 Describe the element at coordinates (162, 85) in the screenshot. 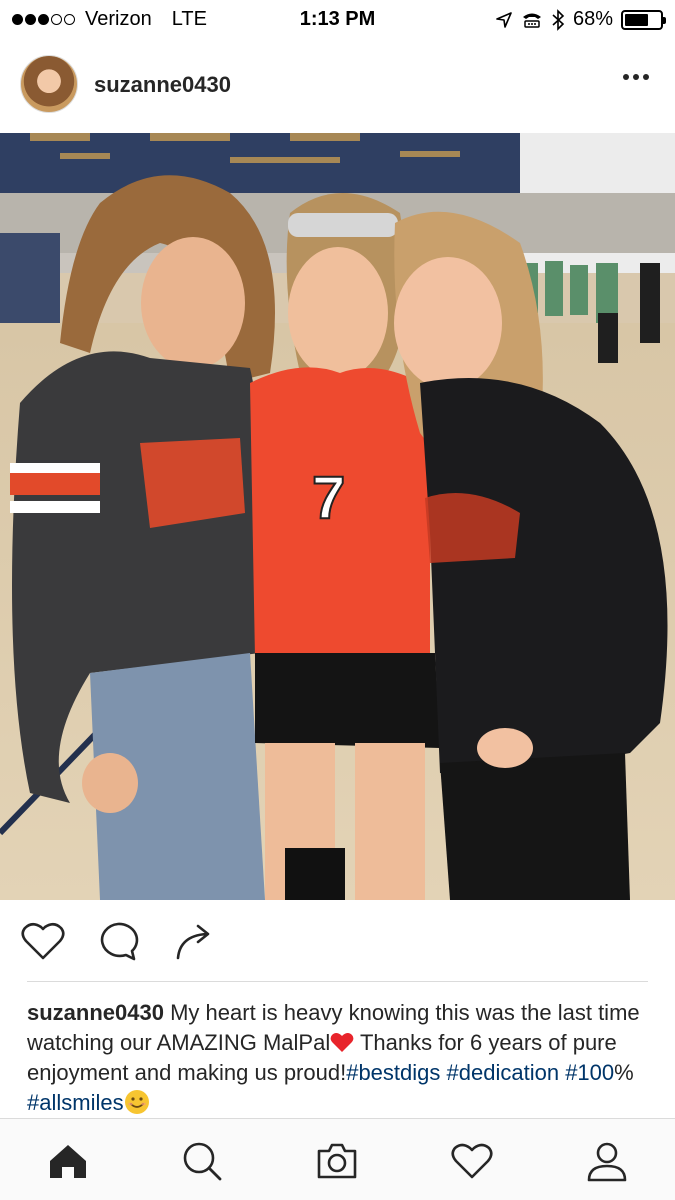

I see `post-username: suzanne0430` at that location.